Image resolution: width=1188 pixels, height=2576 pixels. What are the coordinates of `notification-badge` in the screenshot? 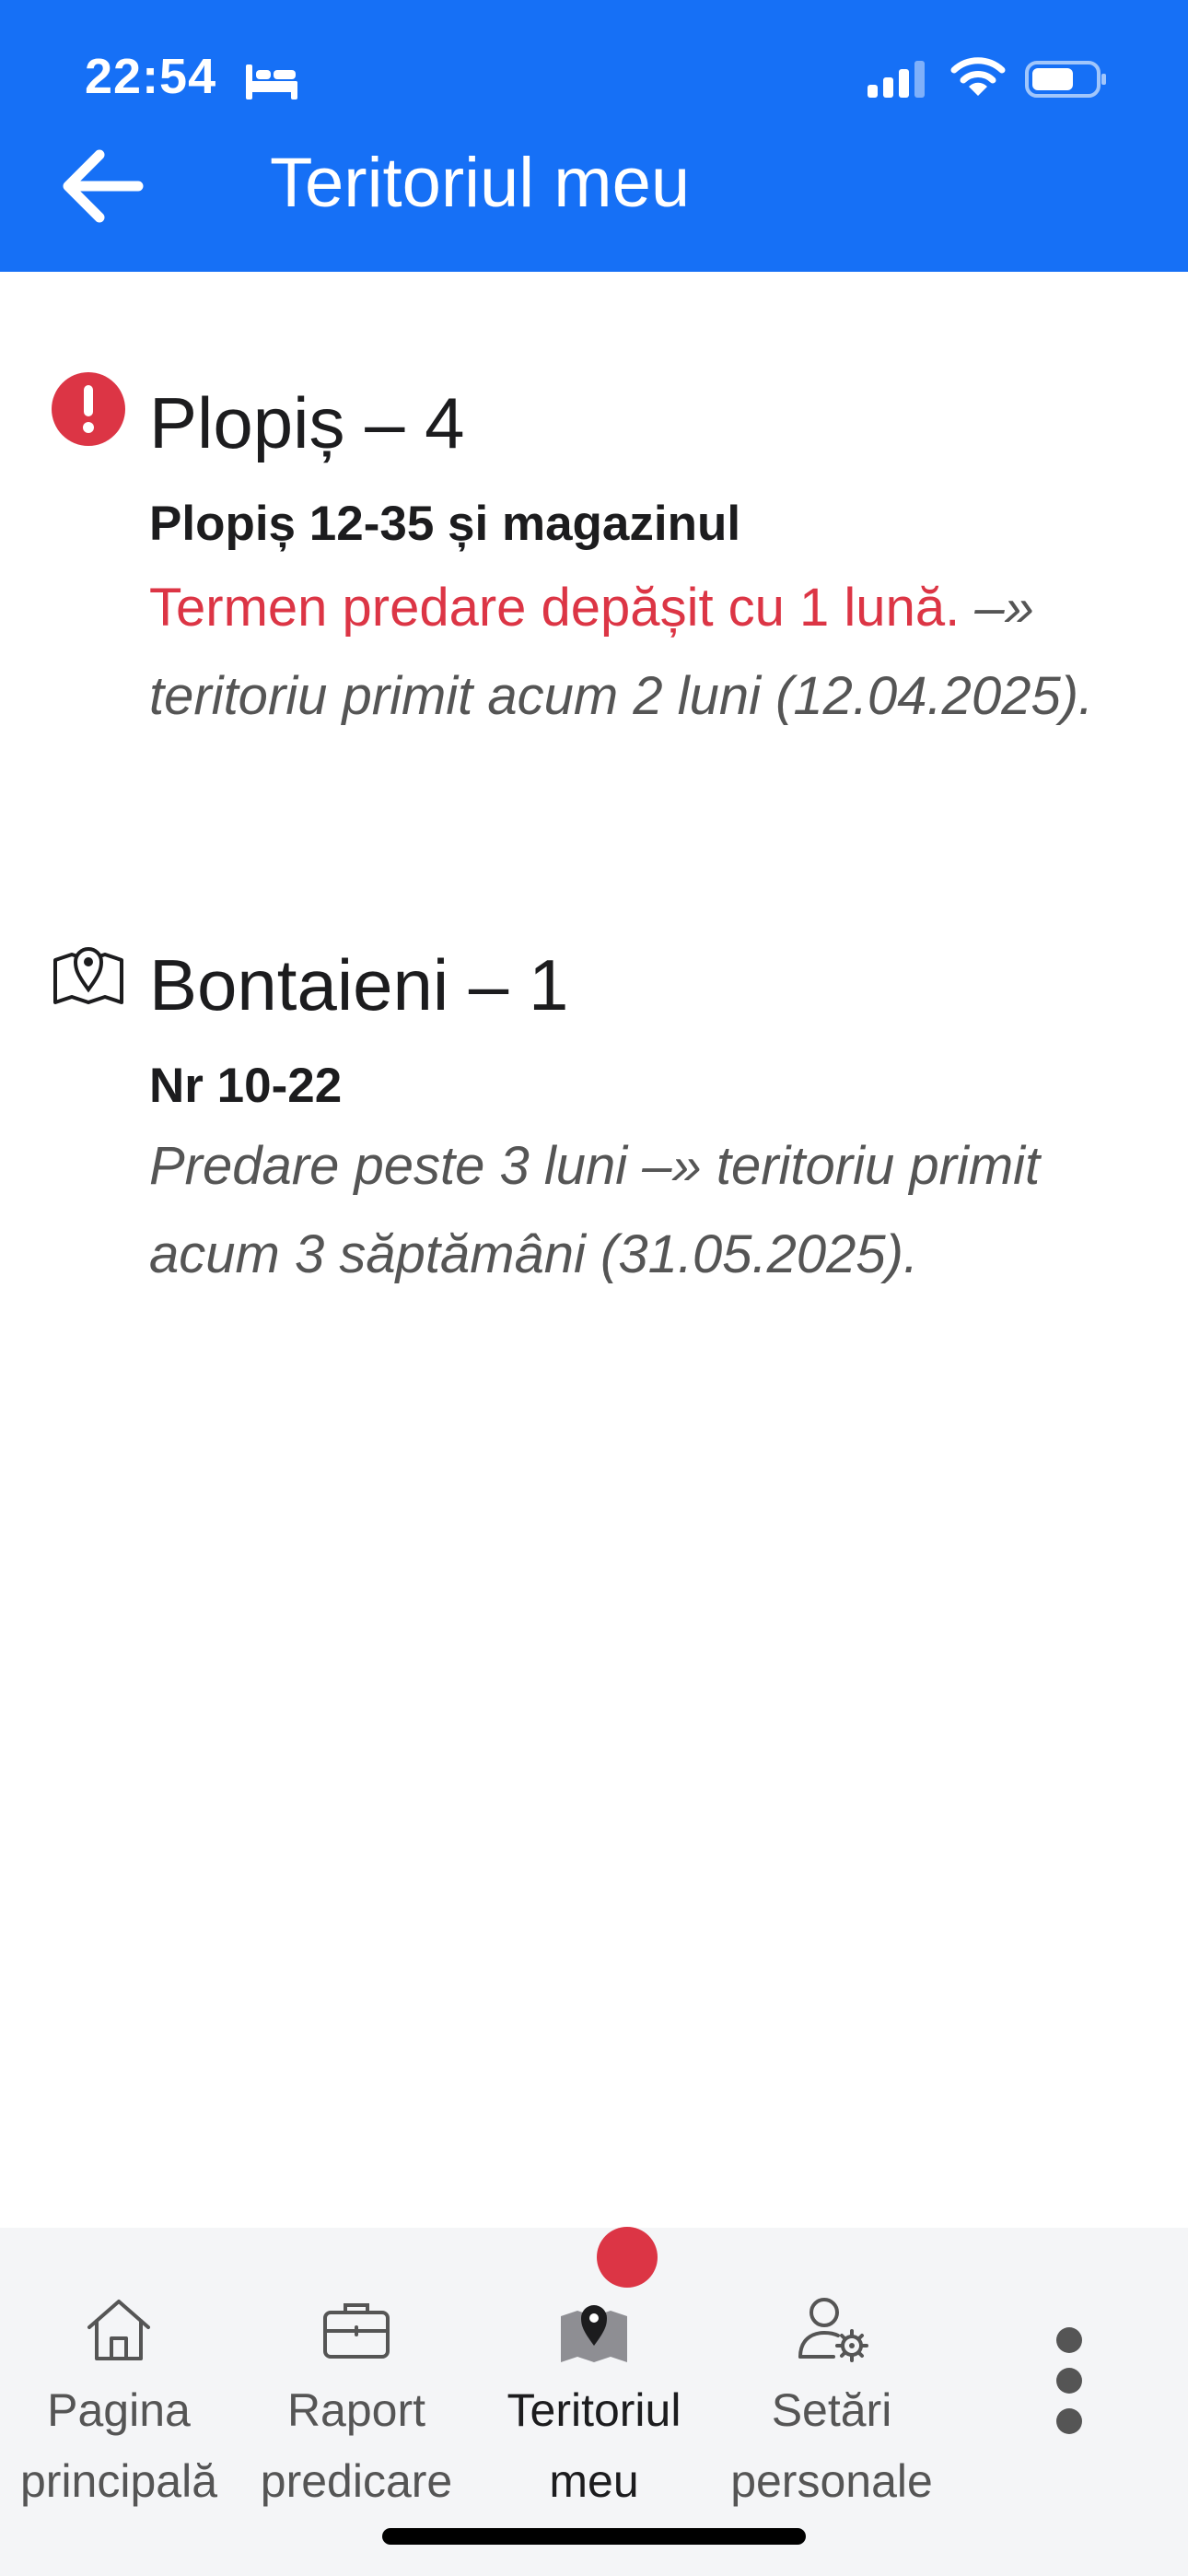 It's located at (627, 2257).